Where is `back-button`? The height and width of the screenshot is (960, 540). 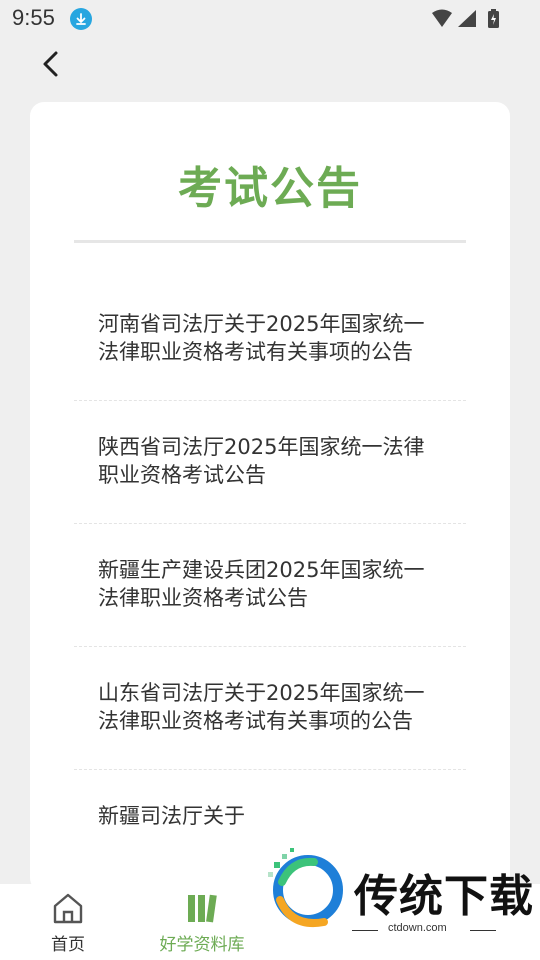
back-button is located at coordinates (52, 64).